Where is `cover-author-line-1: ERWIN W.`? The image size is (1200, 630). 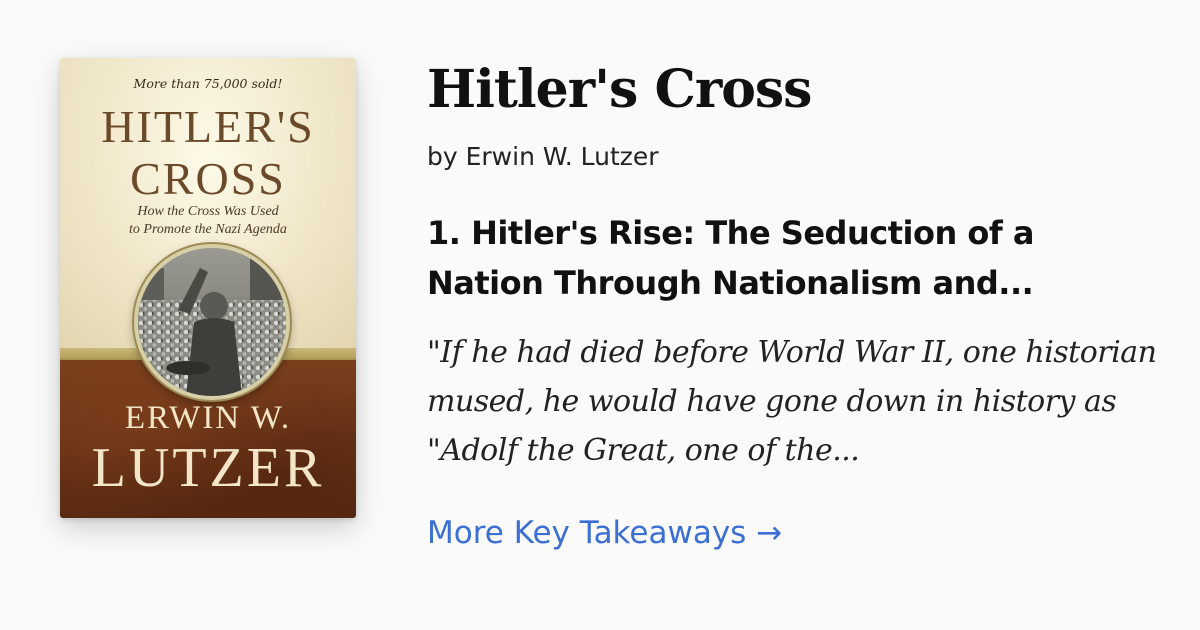
cover-author-line-1: ERWIN W. is located at coordinates (208, 418).